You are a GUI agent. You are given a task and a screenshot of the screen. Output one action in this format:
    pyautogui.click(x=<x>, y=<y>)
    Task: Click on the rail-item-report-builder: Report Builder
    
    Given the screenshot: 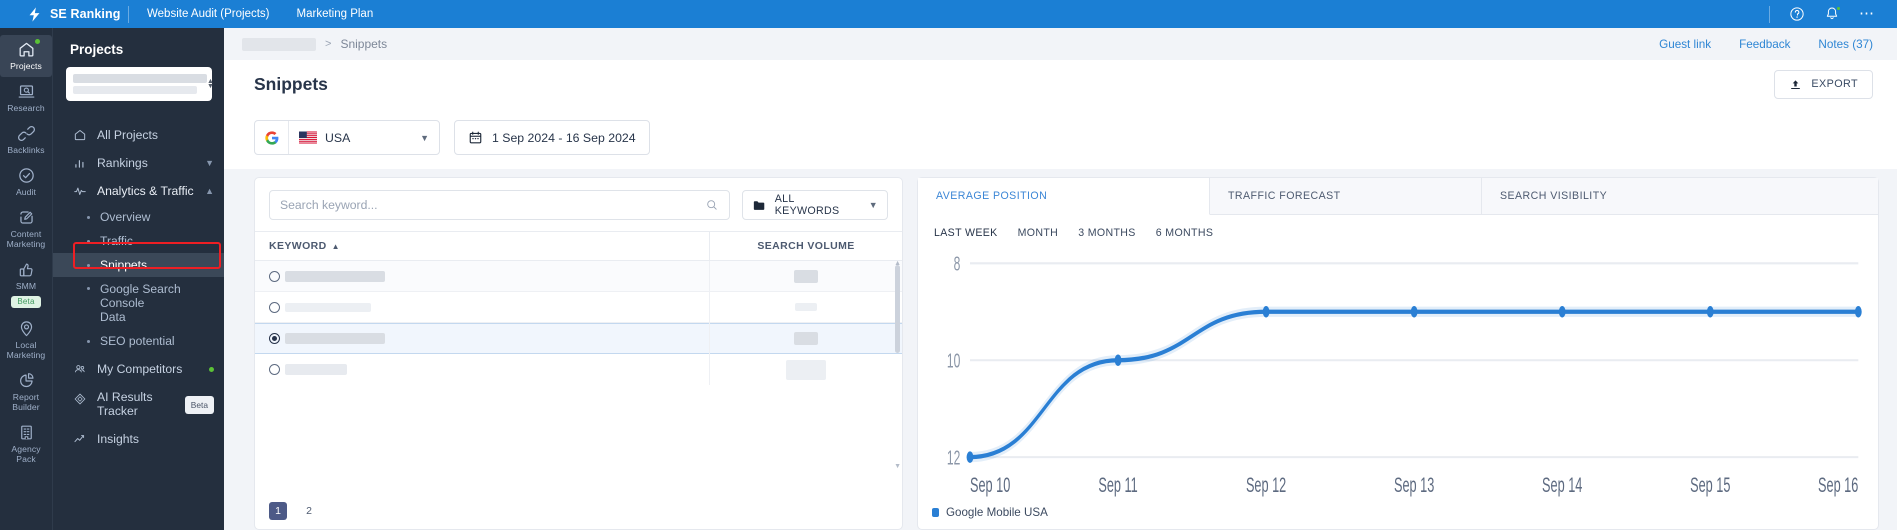 What is the action you would take?
    pyautogui.click(x=26, y=392)
    